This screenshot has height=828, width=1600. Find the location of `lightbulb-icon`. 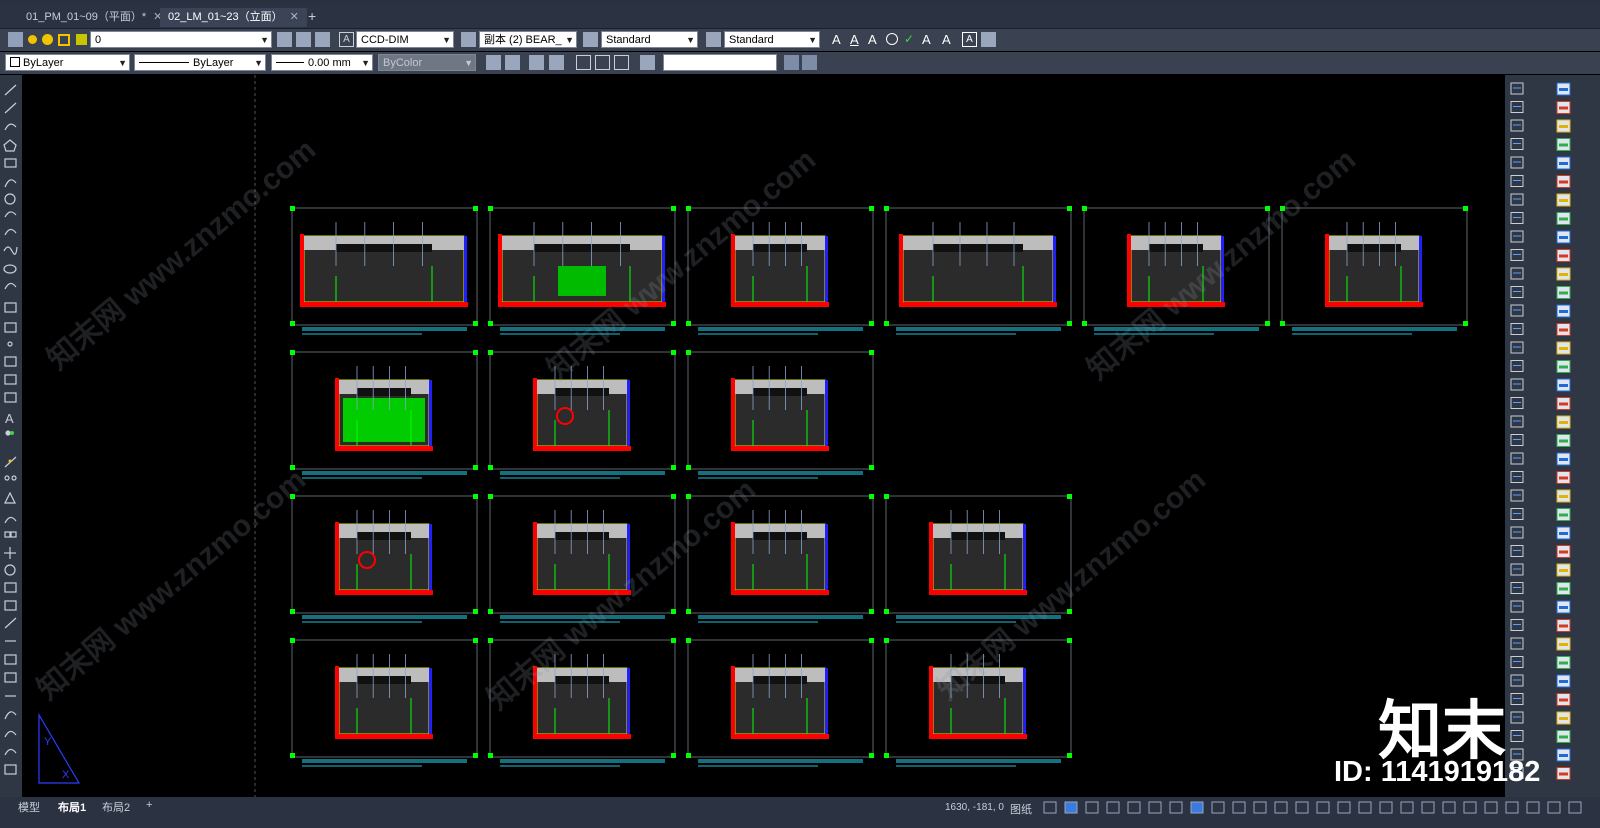

lightbulb-icon is located at coordinates (32, 39).